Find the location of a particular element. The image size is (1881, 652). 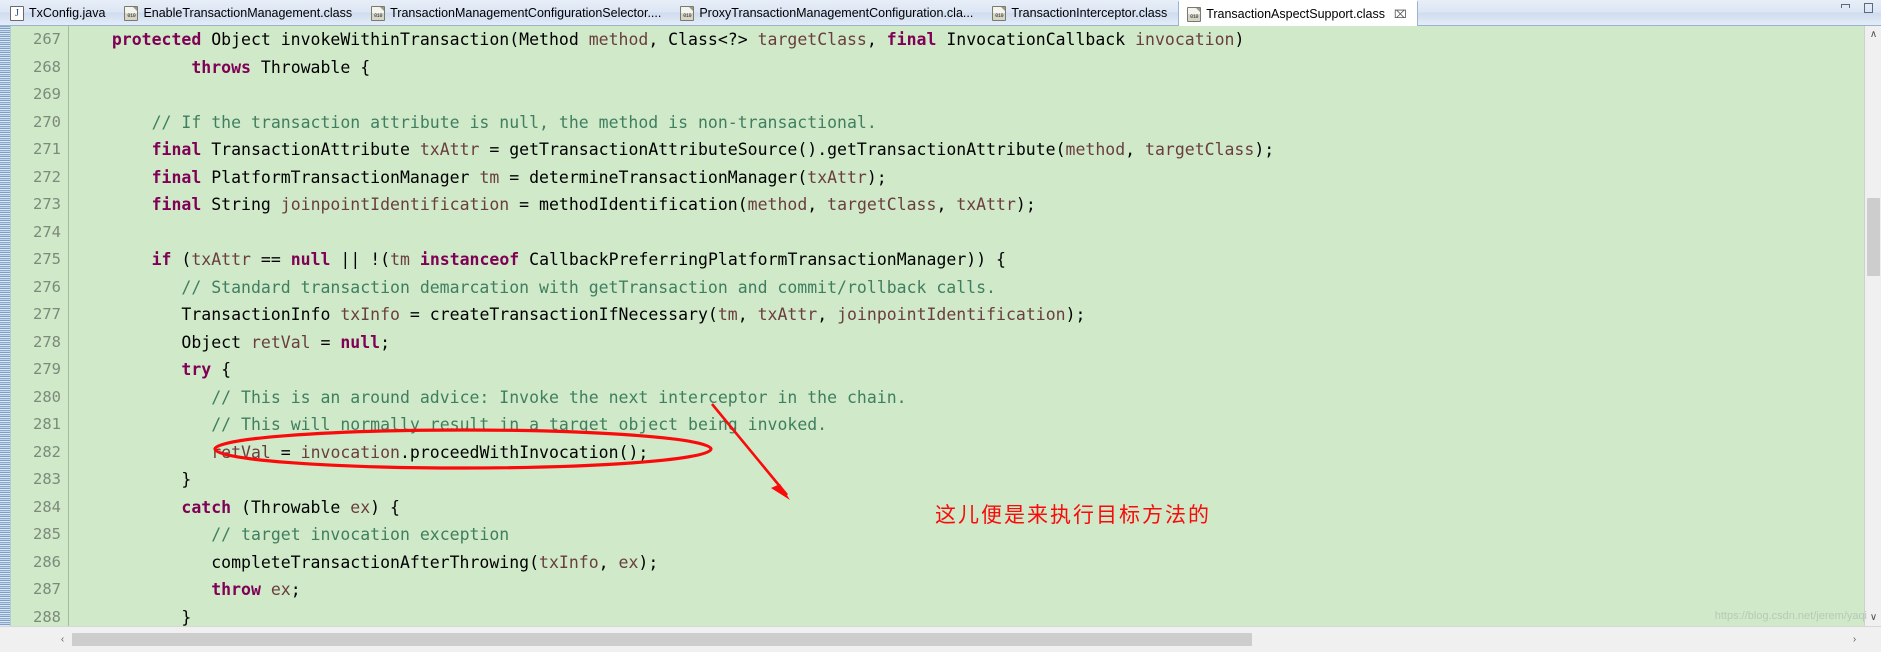

java-file-icon is located at coordinates (17, 13).